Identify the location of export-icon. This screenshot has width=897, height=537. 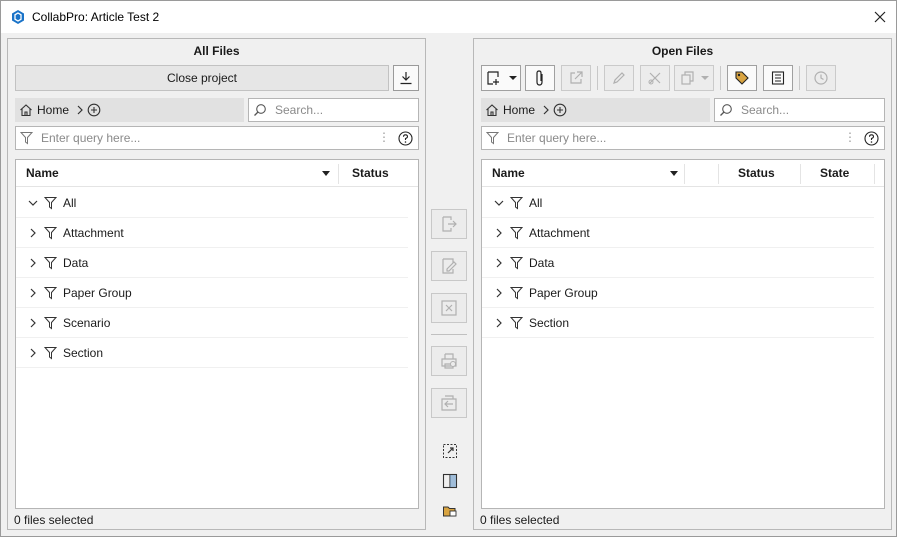
(449, 403).